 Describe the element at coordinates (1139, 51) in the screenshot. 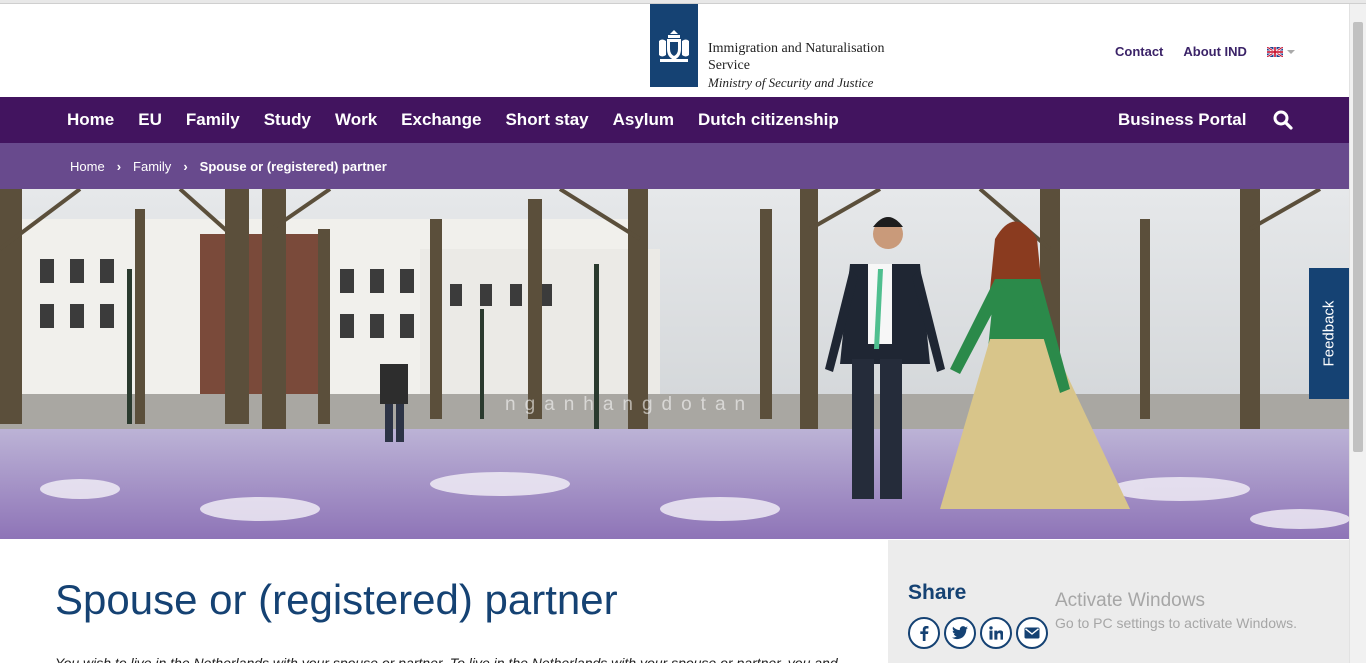

I see `contact-link: Contact` at that location.